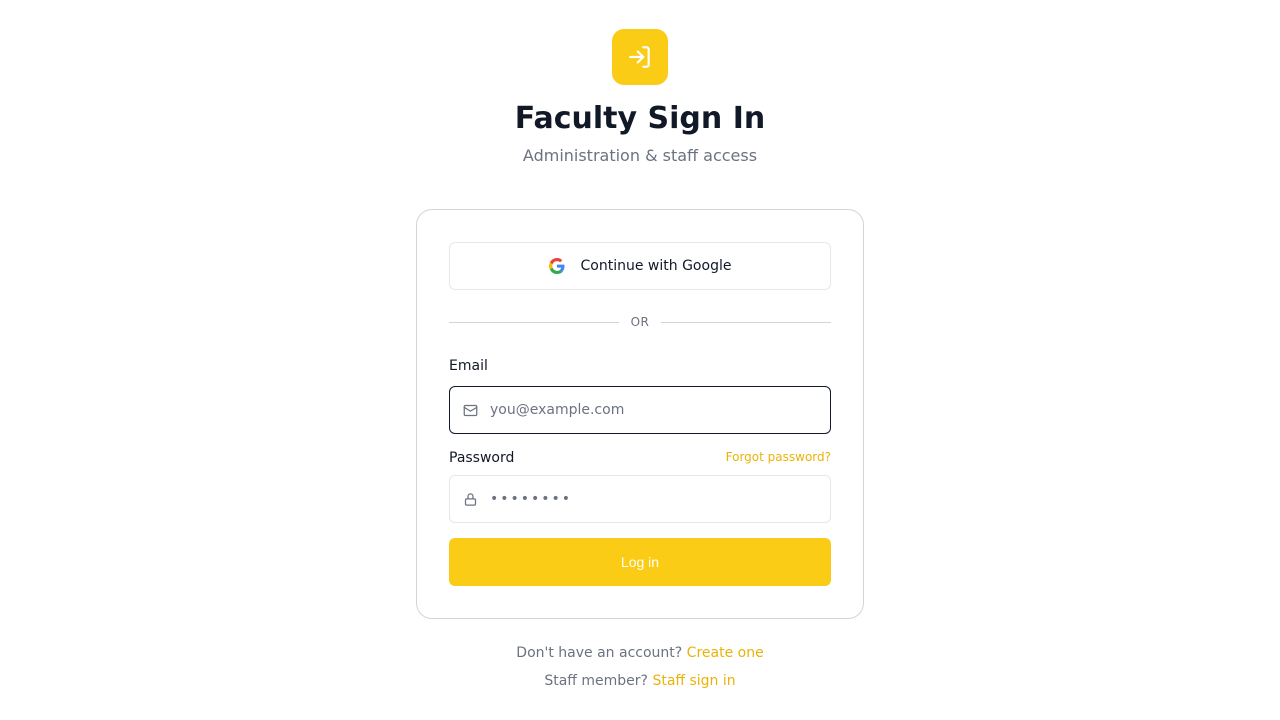 Image resolution: width=1280 pixels, height=720 pixels. Describe the element at coordinates (556, 266) in the screenshot. I see `google-icon` at that location.